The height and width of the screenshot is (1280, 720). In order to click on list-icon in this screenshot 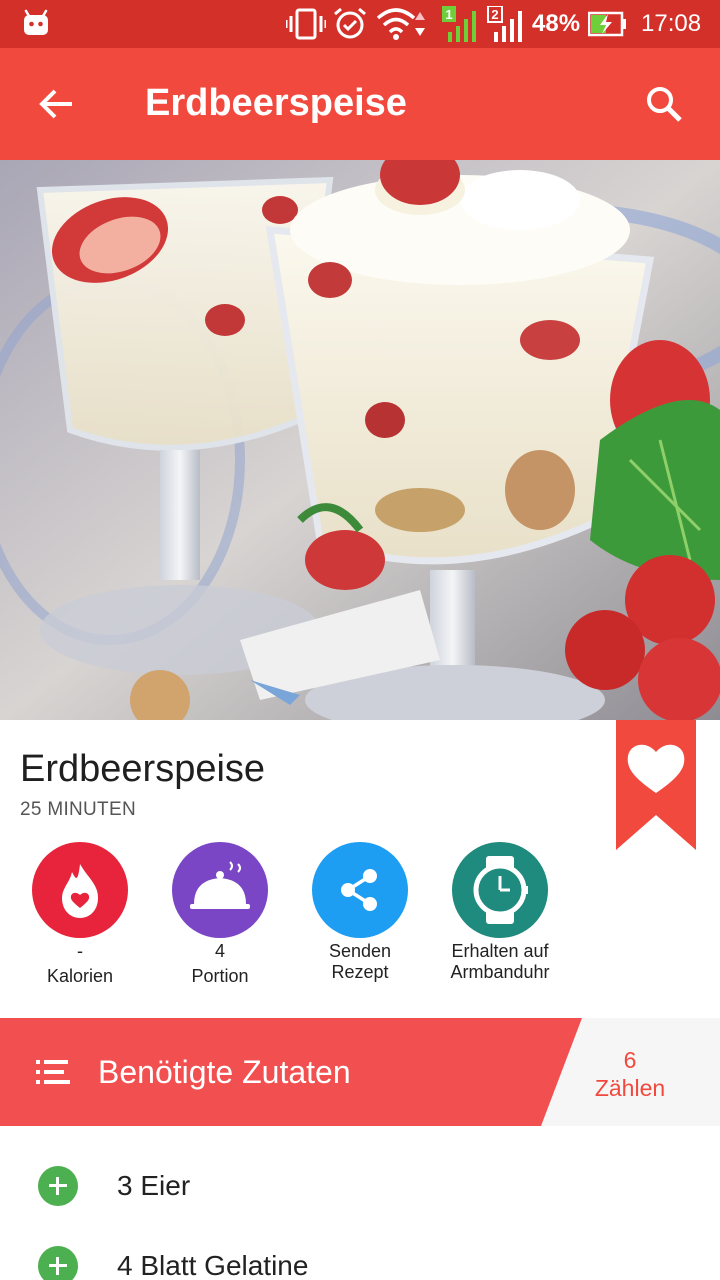, I will do `click(53, 1072)`.